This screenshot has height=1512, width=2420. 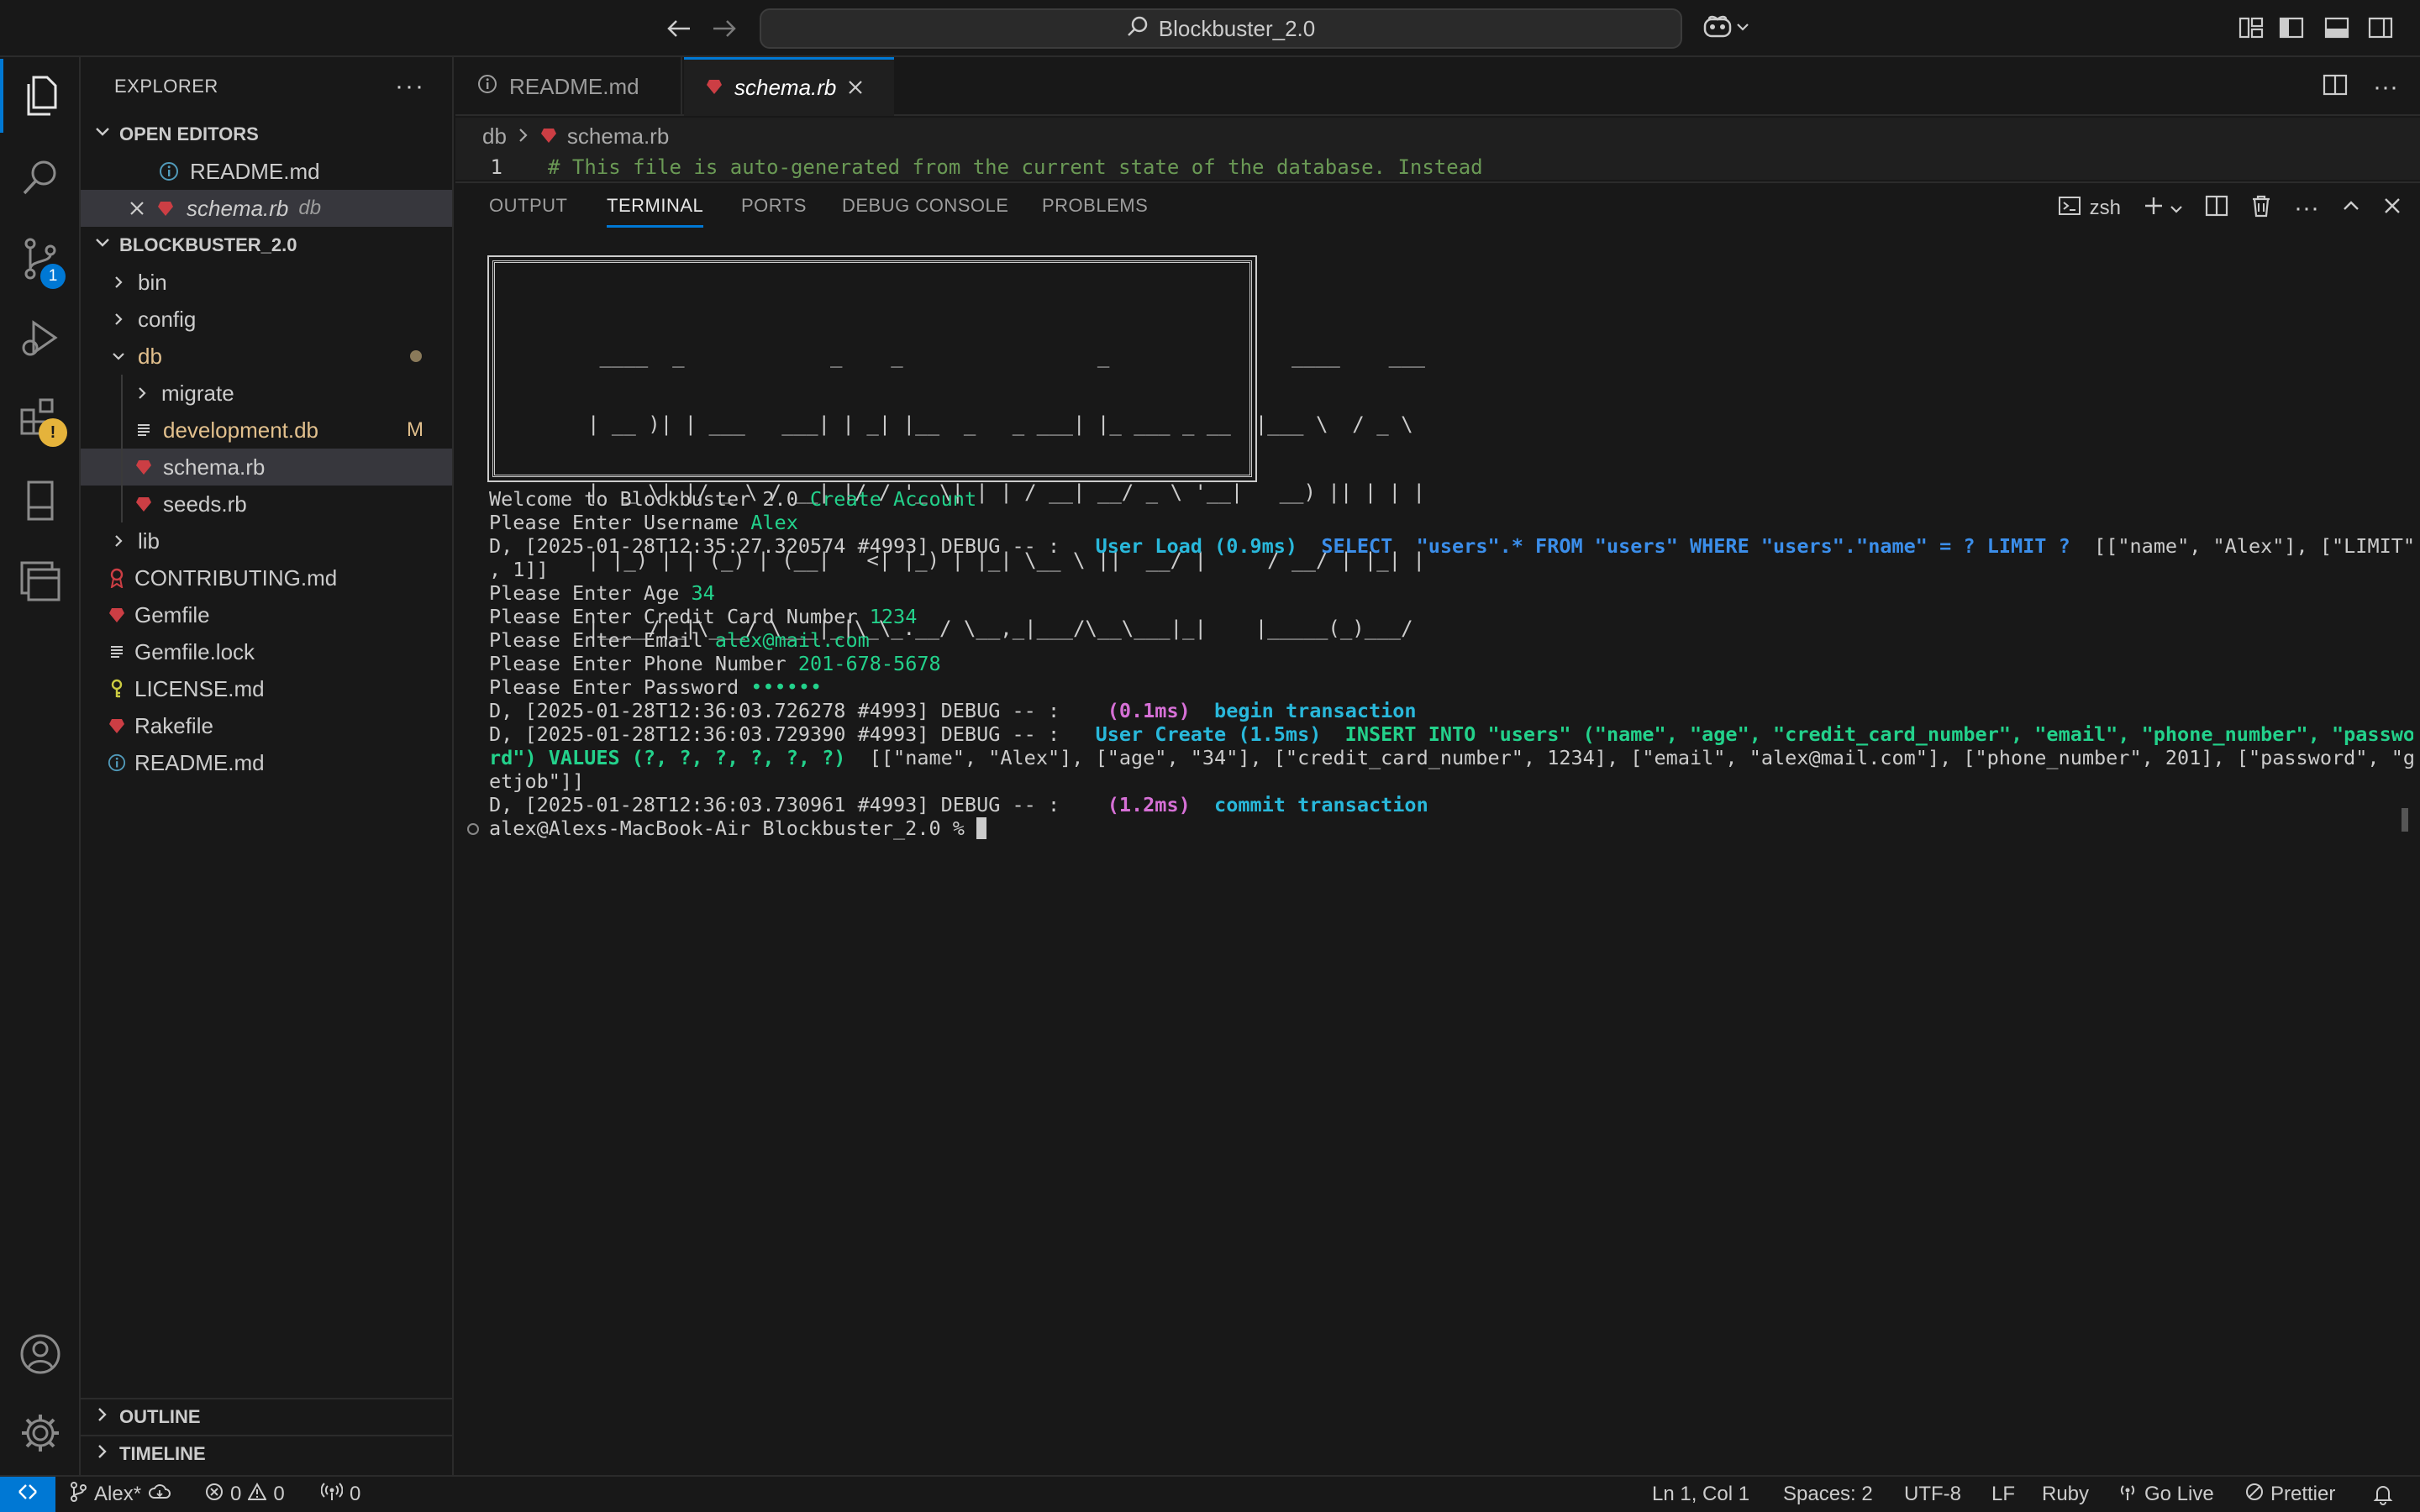 I want to click on go-live-button: Go Live, so click(x=2166, y=1494).